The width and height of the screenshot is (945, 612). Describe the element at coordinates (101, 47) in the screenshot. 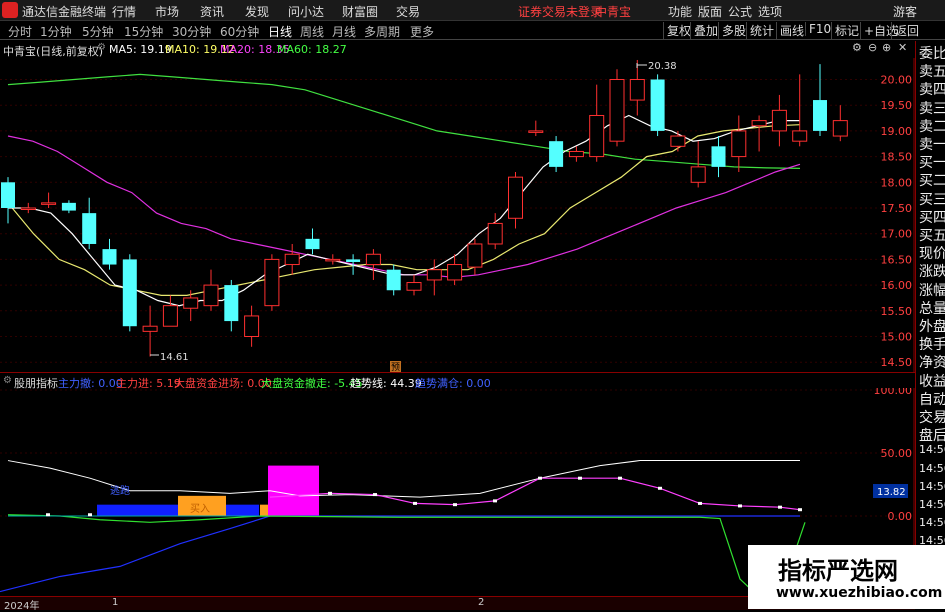

I see `settings-gear-icon: ⚙` at that location.